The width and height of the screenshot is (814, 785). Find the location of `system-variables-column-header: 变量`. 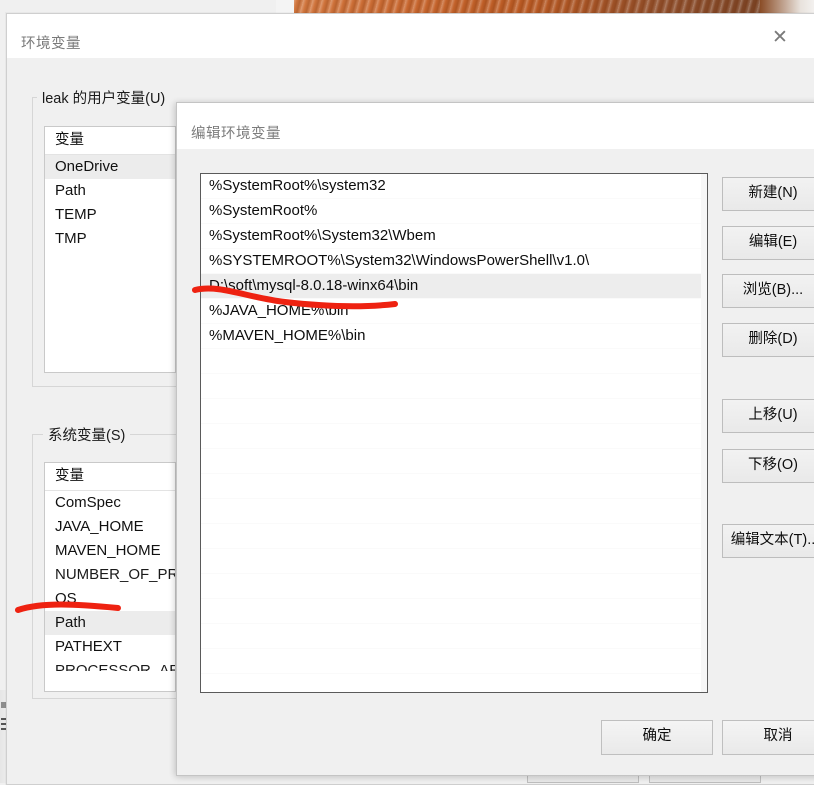

system-variables-column-header: 变量 is located at coordinates (110, 477).